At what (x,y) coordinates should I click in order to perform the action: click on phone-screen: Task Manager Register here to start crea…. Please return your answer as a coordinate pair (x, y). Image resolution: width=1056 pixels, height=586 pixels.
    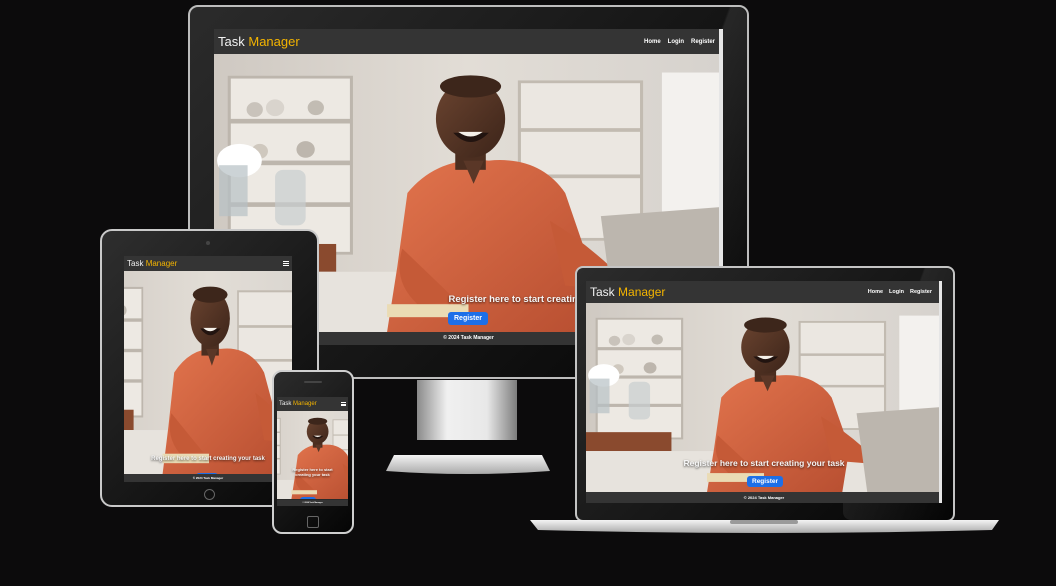
    Looking at the image, I should click on (312, 451).